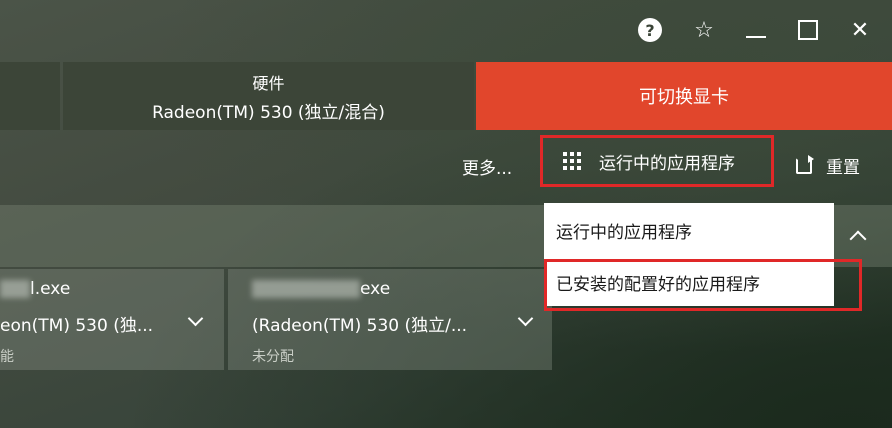  Describe the element at coordinates (756, 37) in the screenshot. I see `minimize-icon` at that location.